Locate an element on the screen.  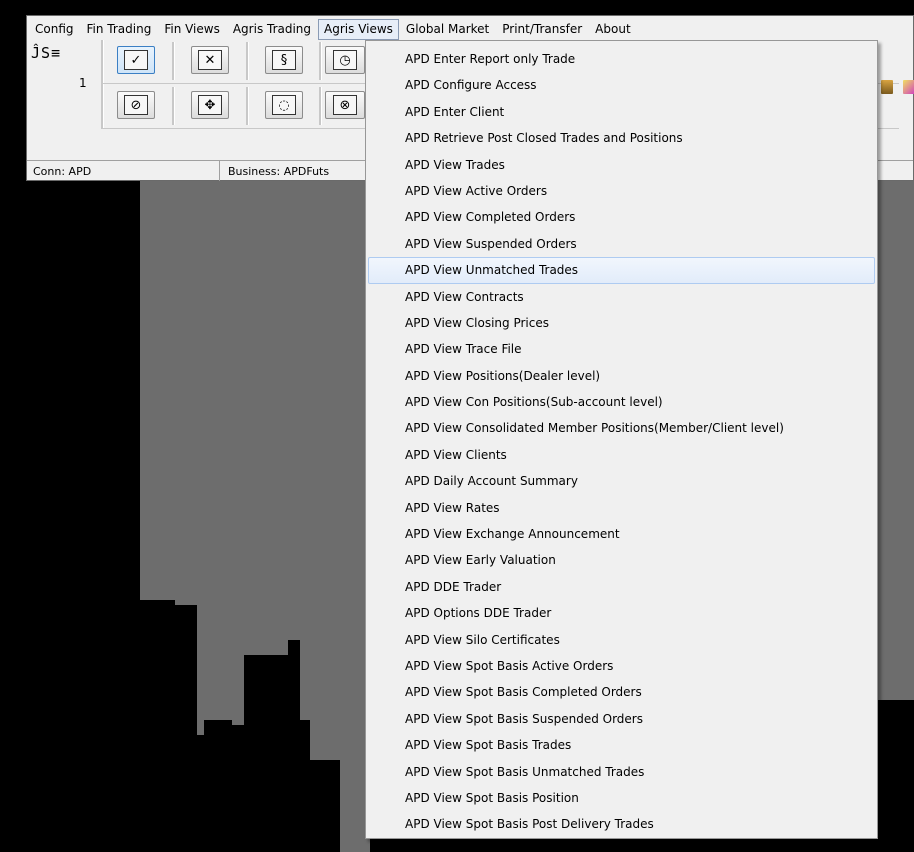
menu-item-apd-view-spot-basis-post-delivery-trades: APD View Spot Basis Post Delivery Trades is located at coordinates (621, 824).